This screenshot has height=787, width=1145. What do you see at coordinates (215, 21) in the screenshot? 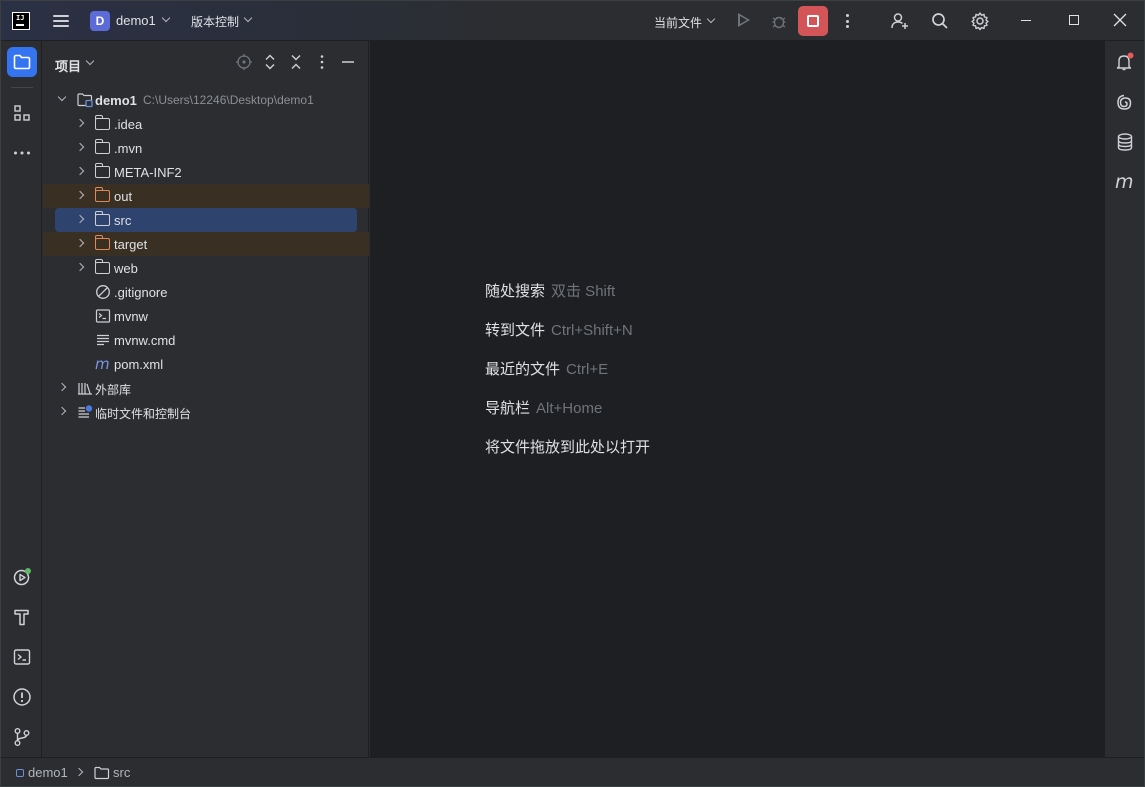
I see `vcs-menu: 版本控制` at bounding box center [215, 21].